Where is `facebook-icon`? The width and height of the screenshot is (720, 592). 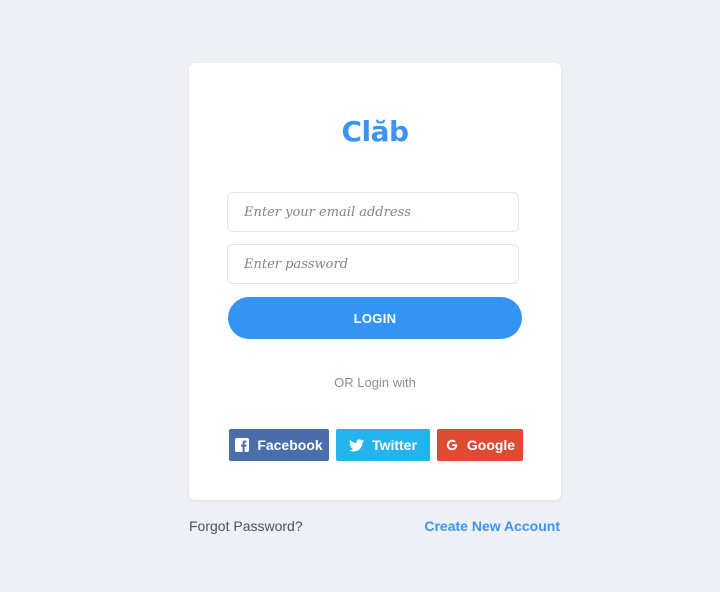 facebook-icon is located at coordinates (242, 445).